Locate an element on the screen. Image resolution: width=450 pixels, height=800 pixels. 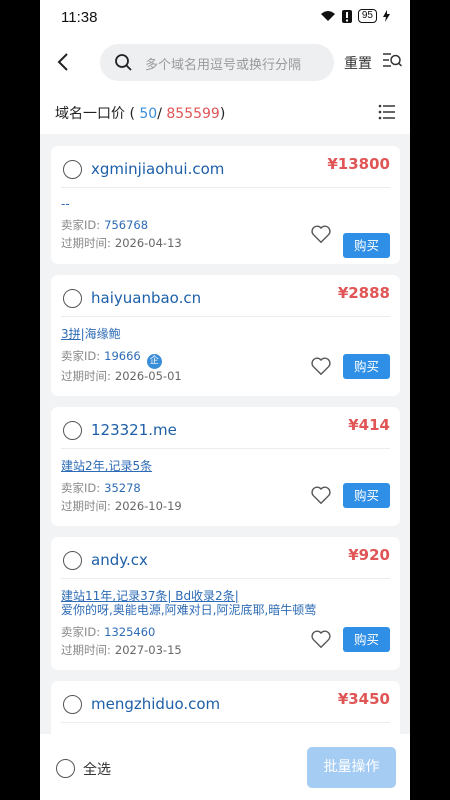
domain-tags: 建站11年,记录37条| Bd收录2条| is located at coordinates (221, 596).